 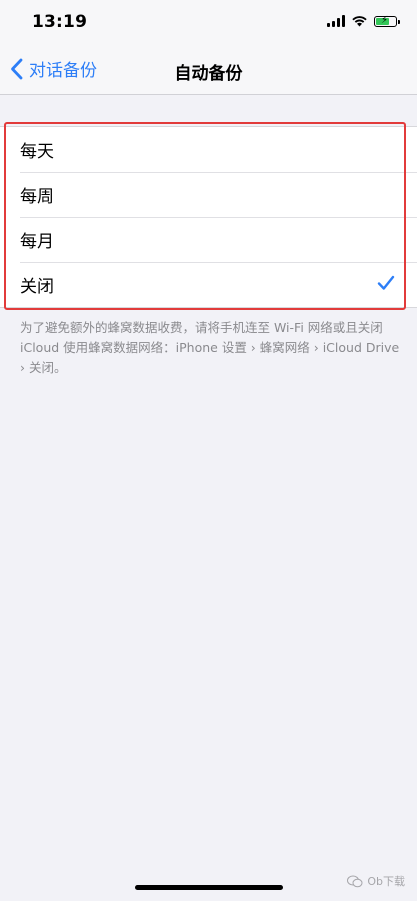 I want to click on option-daily: 每天, so click(x=208, y=149).